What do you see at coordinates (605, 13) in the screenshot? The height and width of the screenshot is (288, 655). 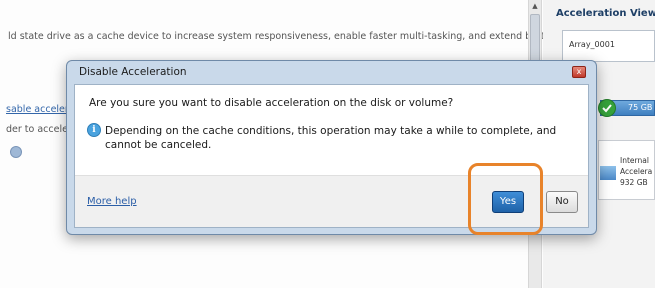 I see `acceleration-view-title: Acceleration View` at bounding box center [605, 13].